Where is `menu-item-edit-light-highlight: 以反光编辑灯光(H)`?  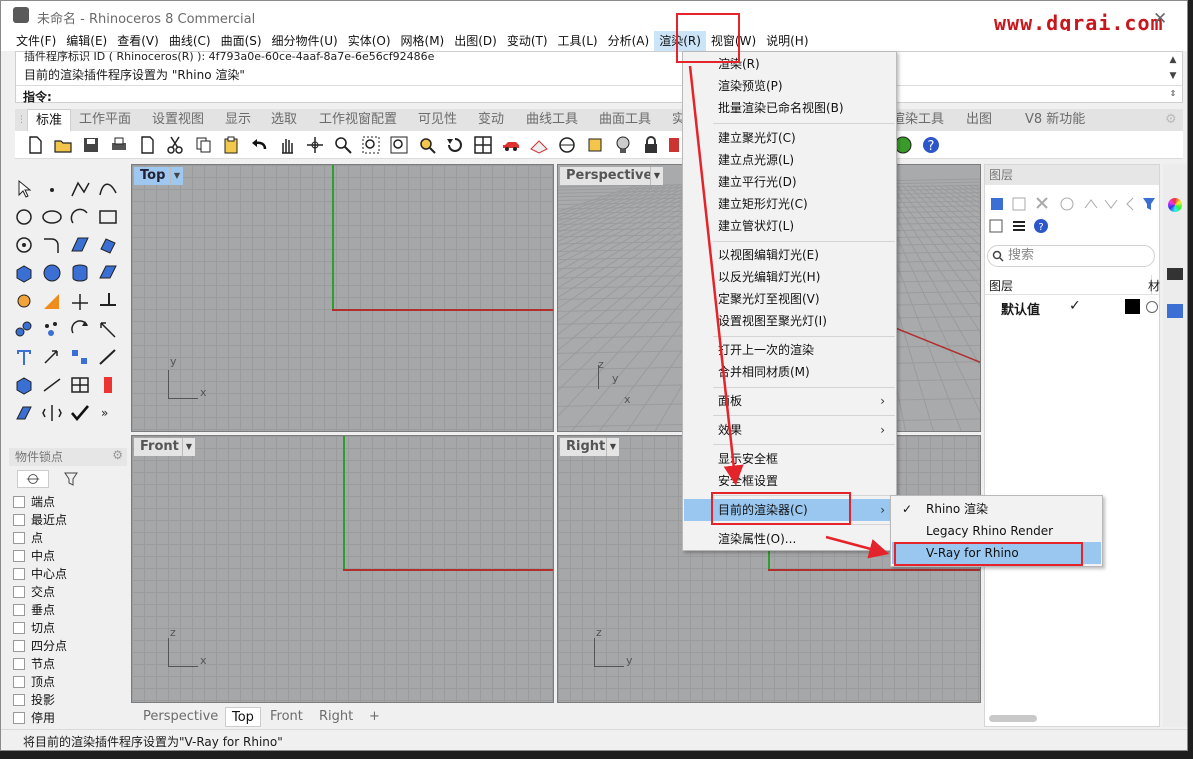
menu-item-edit-light-highlight: 以反光编辑灯光(H) is located at coordinates (789, 277).